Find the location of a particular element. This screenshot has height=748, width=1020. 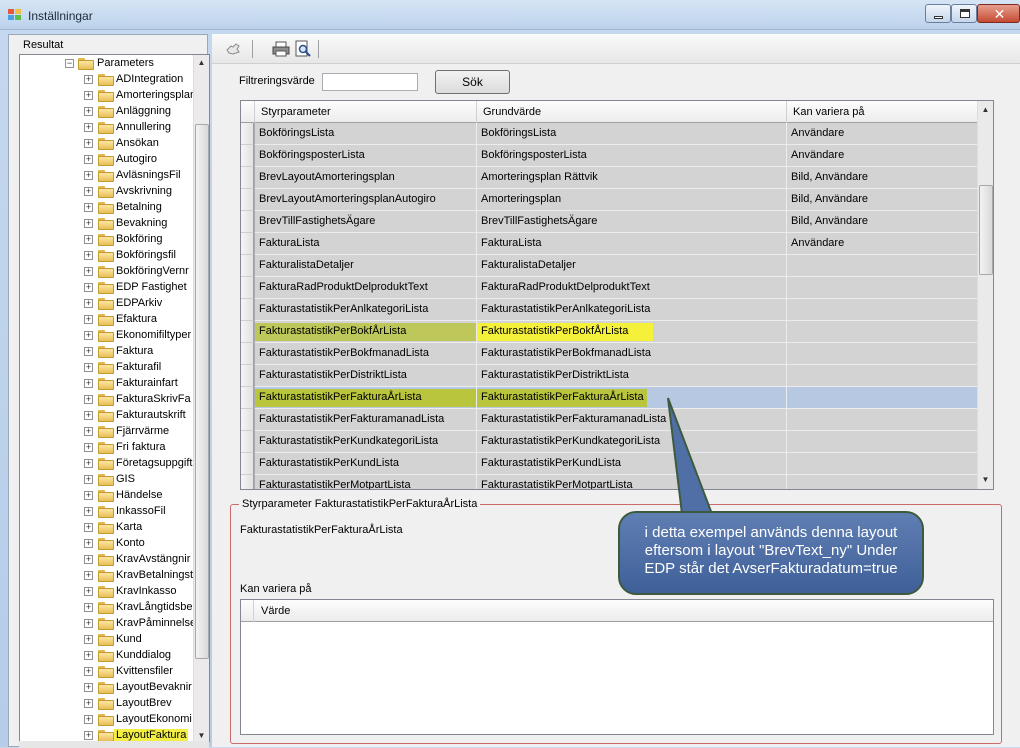

tree-item: + Bevakning is located at coordinates (107, 224).